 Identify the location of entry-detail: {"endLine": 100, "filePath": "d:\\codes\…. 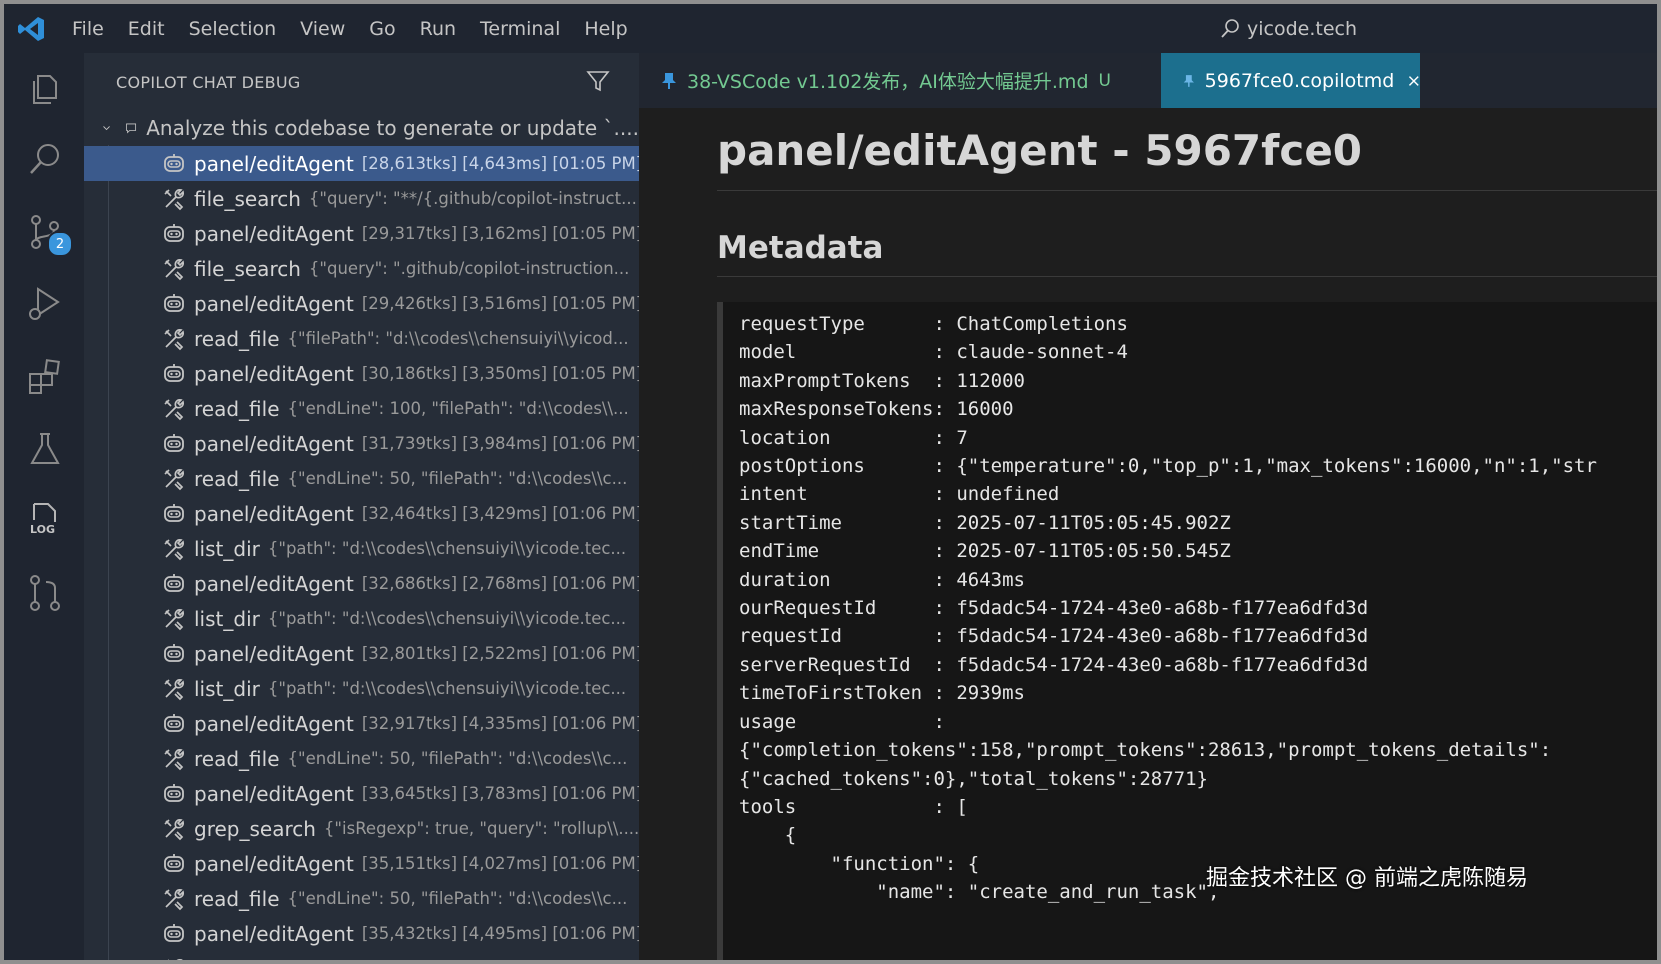
(458, 408).